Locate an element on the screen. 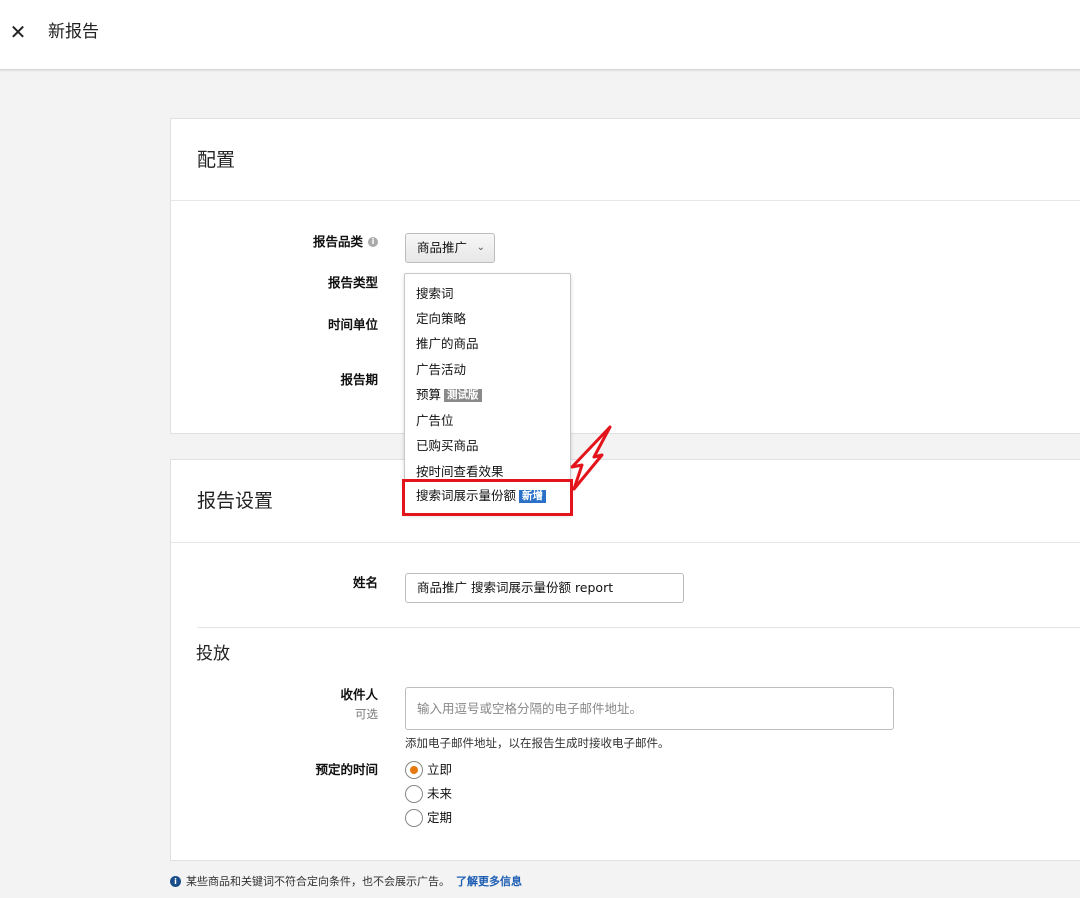  recipient-optional-label: 可选 is located at coordinates (366, 714).